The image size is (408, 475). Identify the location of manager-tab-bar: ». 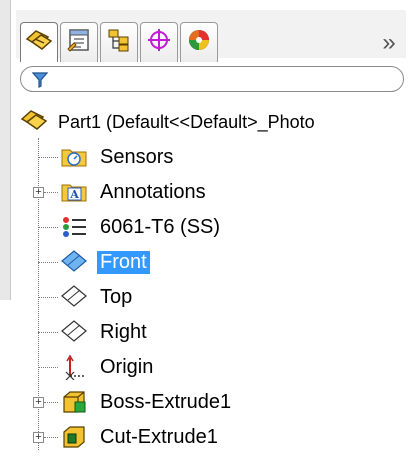
(211, 36).